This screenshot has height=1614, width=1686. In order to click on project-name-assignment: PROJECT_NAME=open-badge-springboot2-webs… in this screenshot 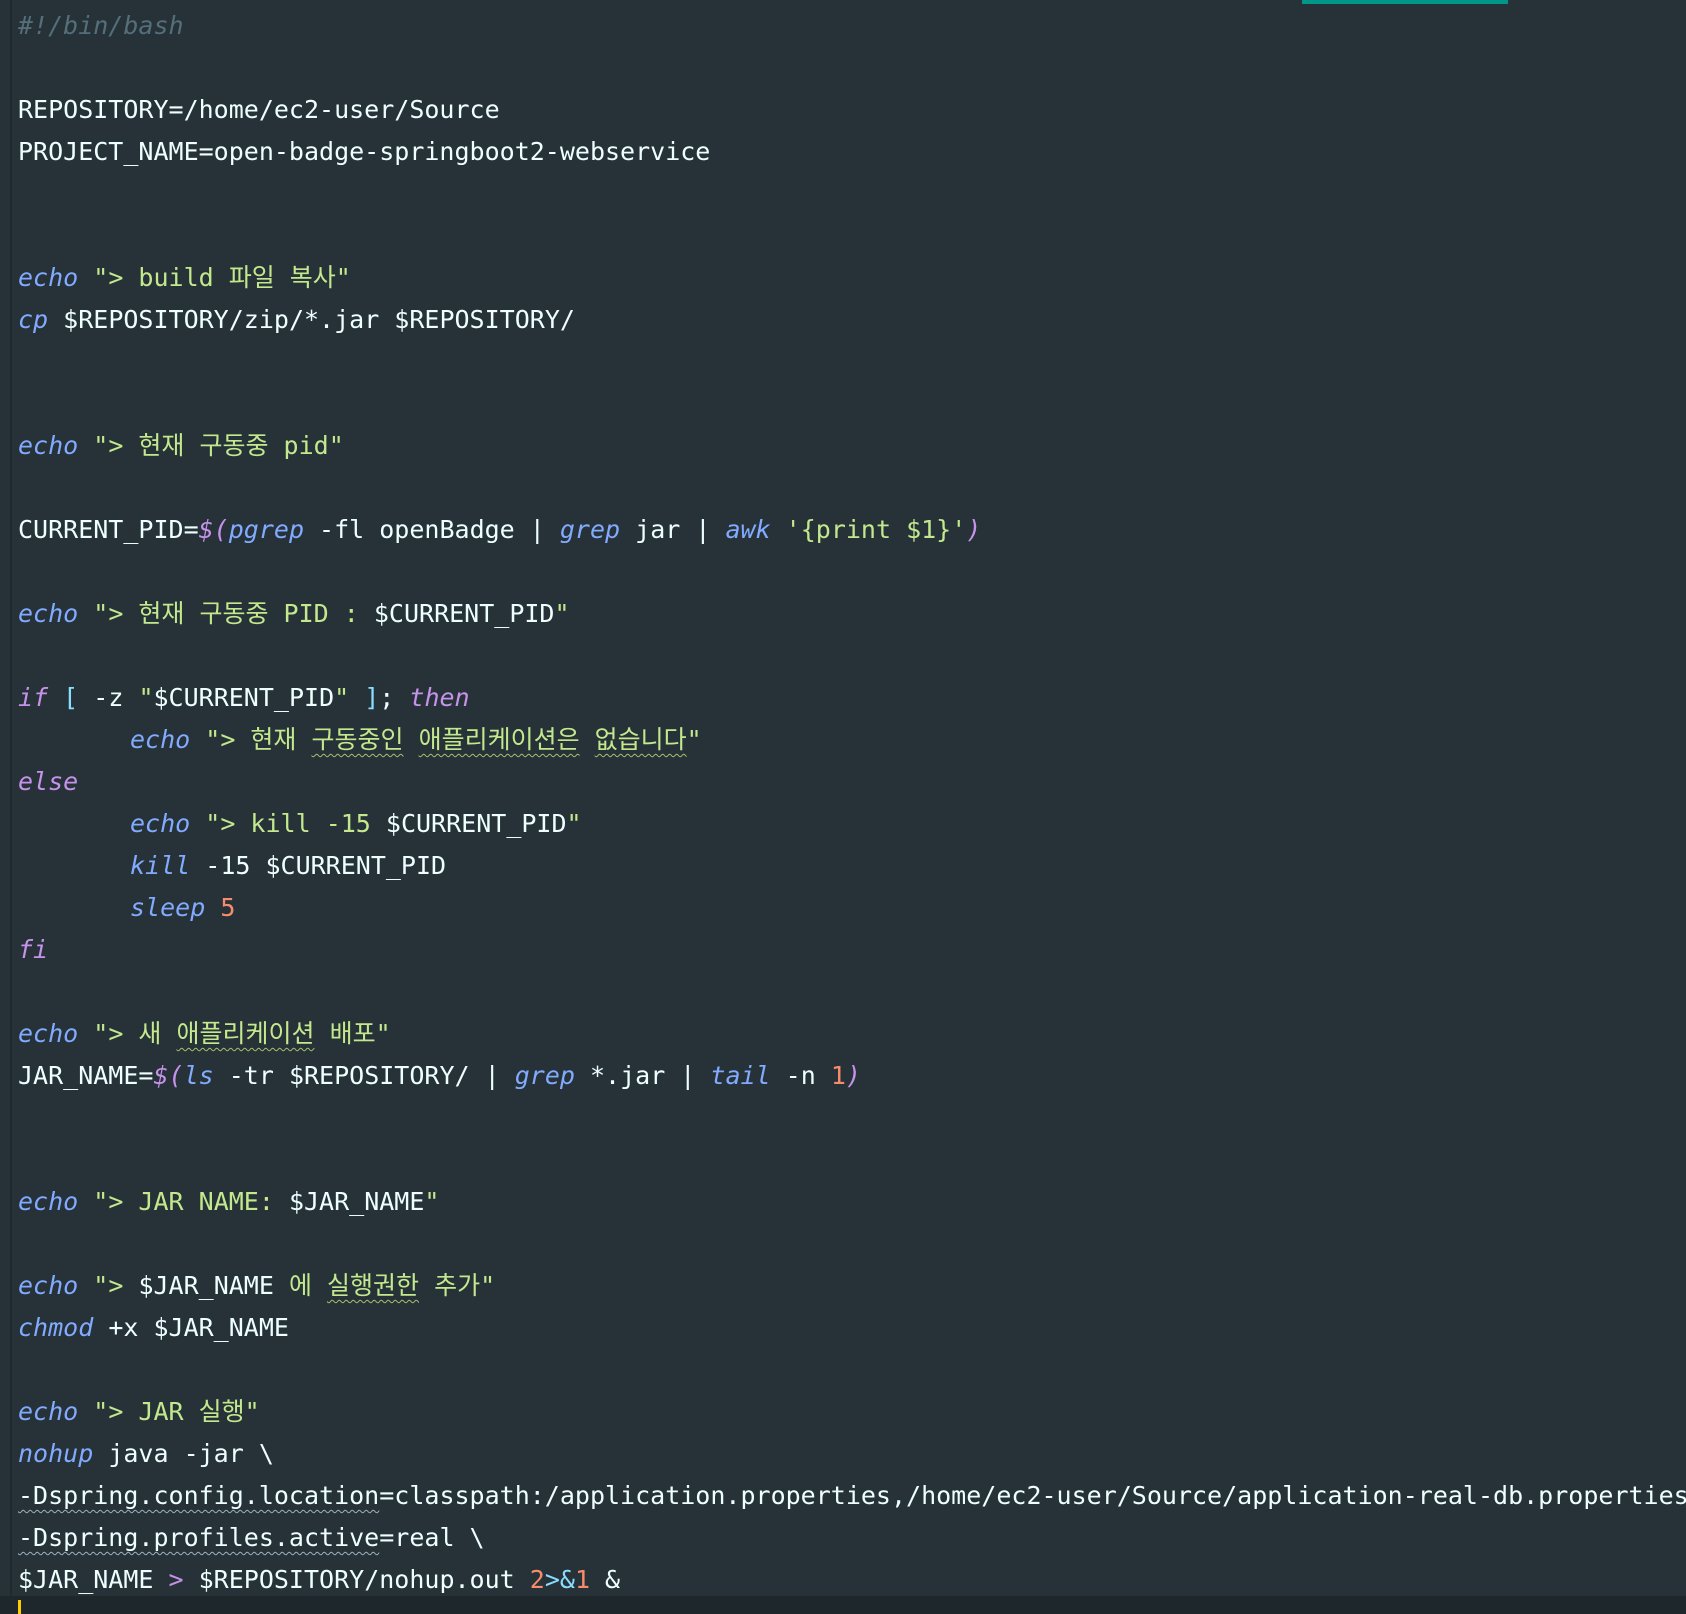, I will do `click(364, 151)`.